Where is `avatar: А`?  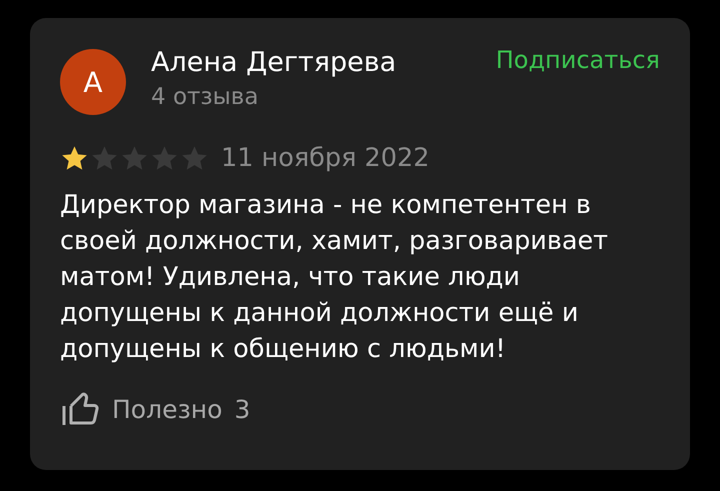
avatar: А is located at coordinates (93, 82).